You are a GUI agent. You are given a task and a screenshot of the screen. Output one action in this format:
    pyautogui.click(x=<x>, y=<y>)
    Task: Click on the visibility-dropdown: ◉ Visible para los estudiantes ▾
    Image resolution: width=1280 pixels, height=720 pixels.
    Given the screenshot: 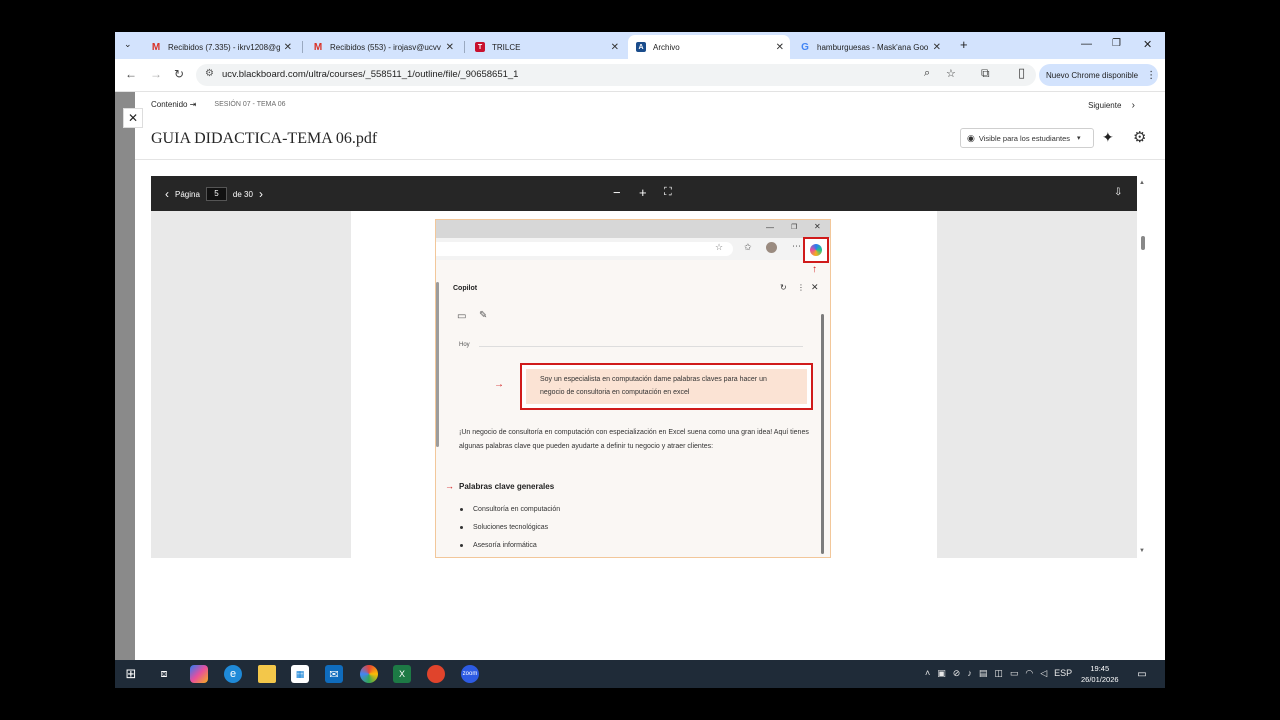 What is the action you would take?
    pyautogui.click(x=1027, y=138)
    